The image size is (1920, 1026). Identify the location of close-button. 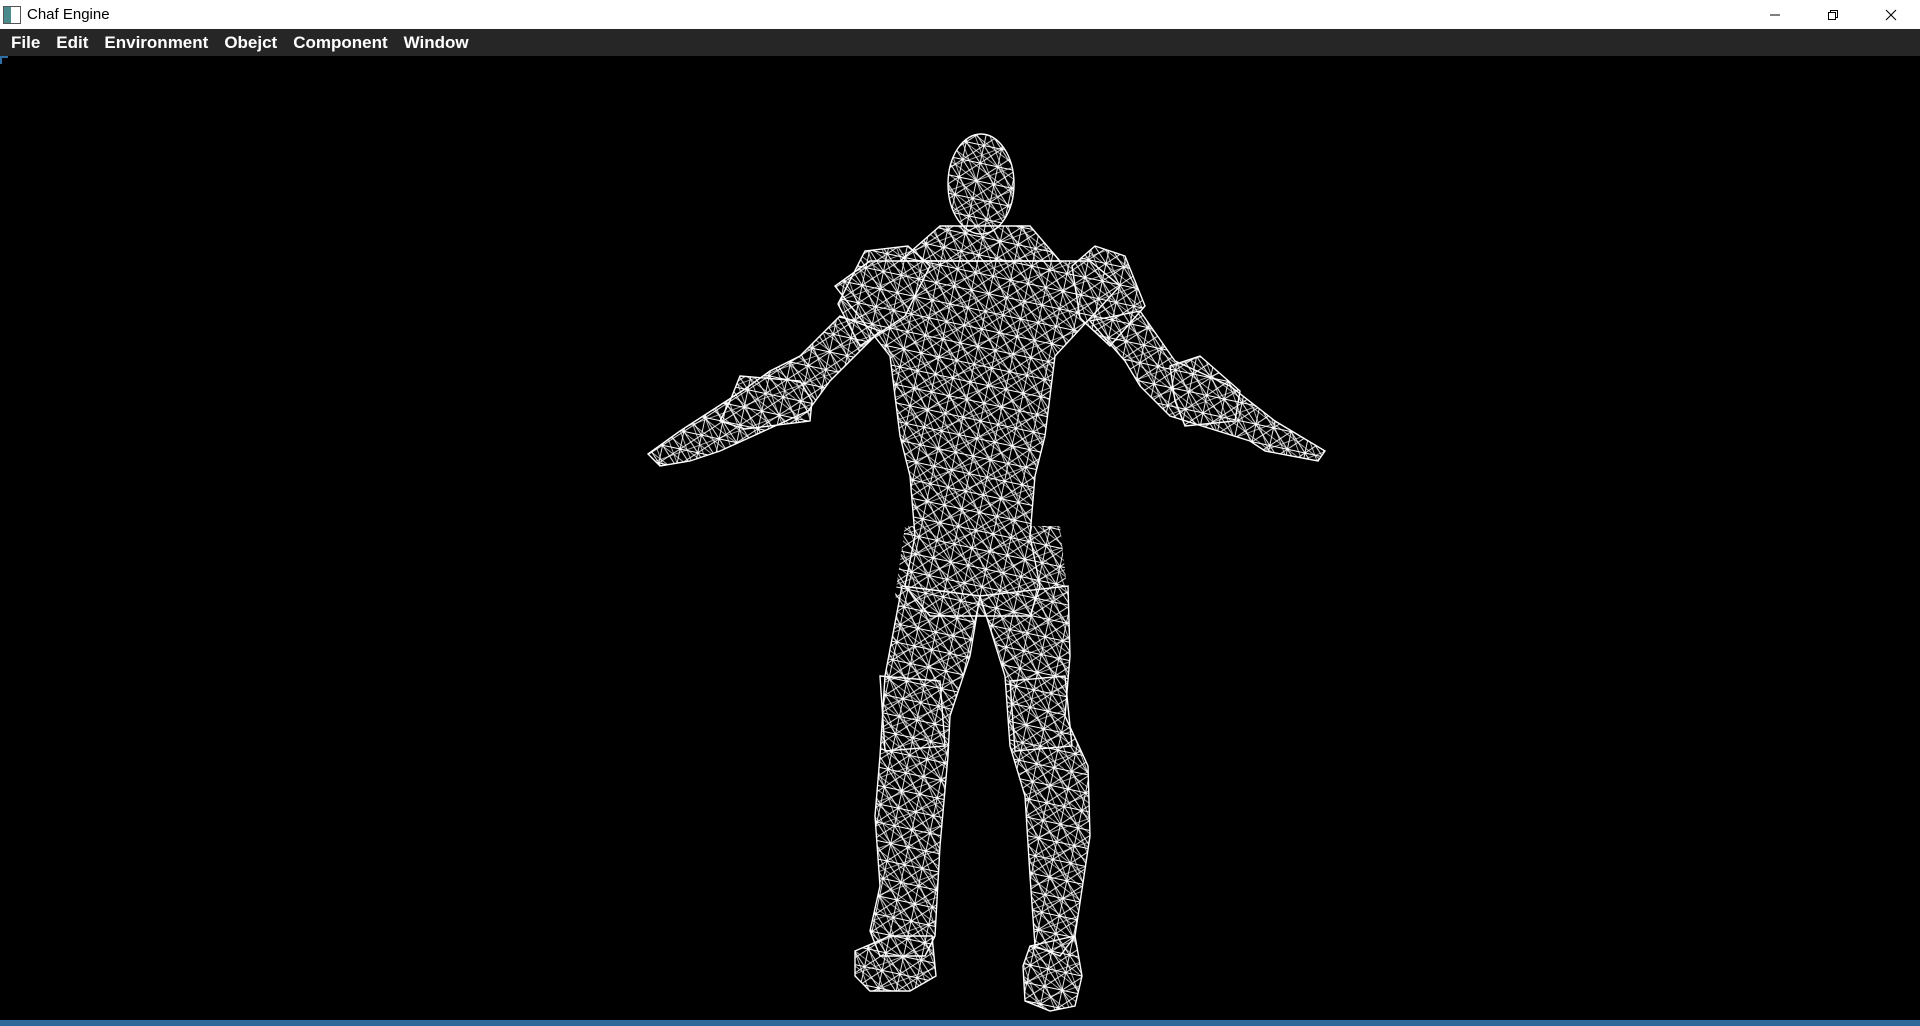
(1891, 14).